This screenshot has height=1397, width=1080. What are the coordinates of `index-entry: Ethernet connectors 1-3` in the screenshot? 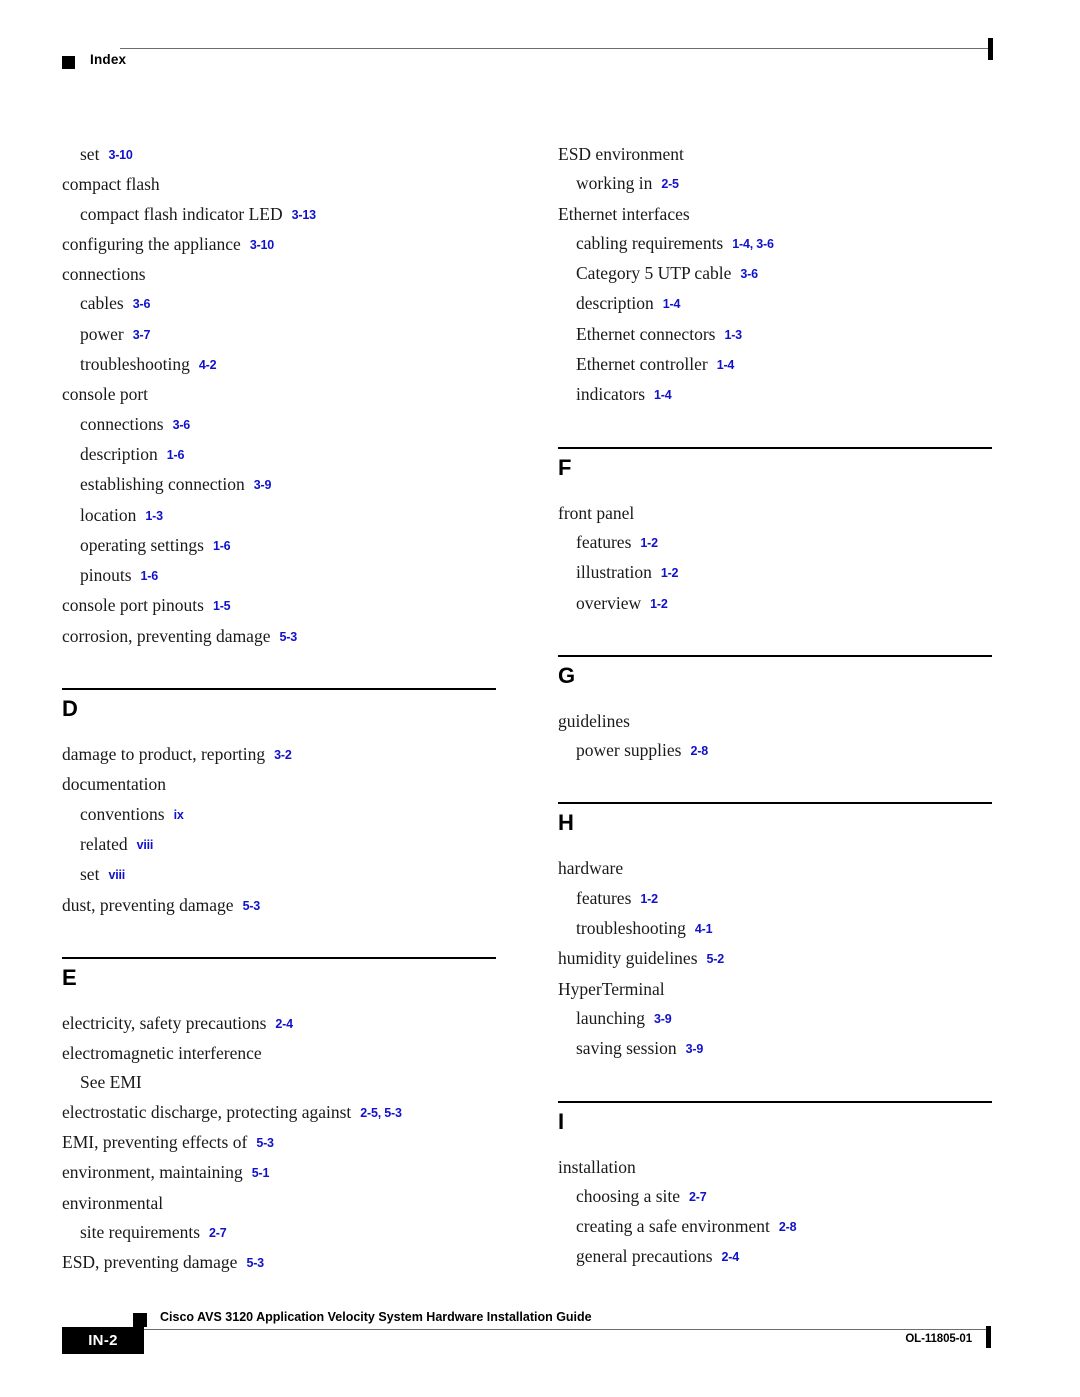 It's located at (774, 335).